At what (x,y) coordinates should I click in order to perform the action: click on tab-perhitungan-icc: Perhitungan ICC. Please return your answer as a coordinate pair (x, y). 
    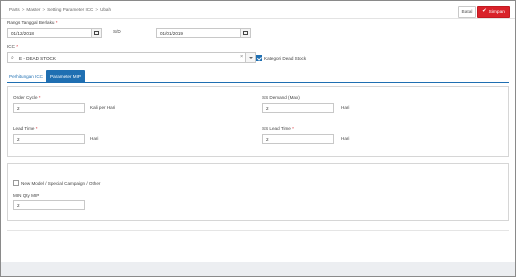
    Looking at the image, I should click on (26, 76).